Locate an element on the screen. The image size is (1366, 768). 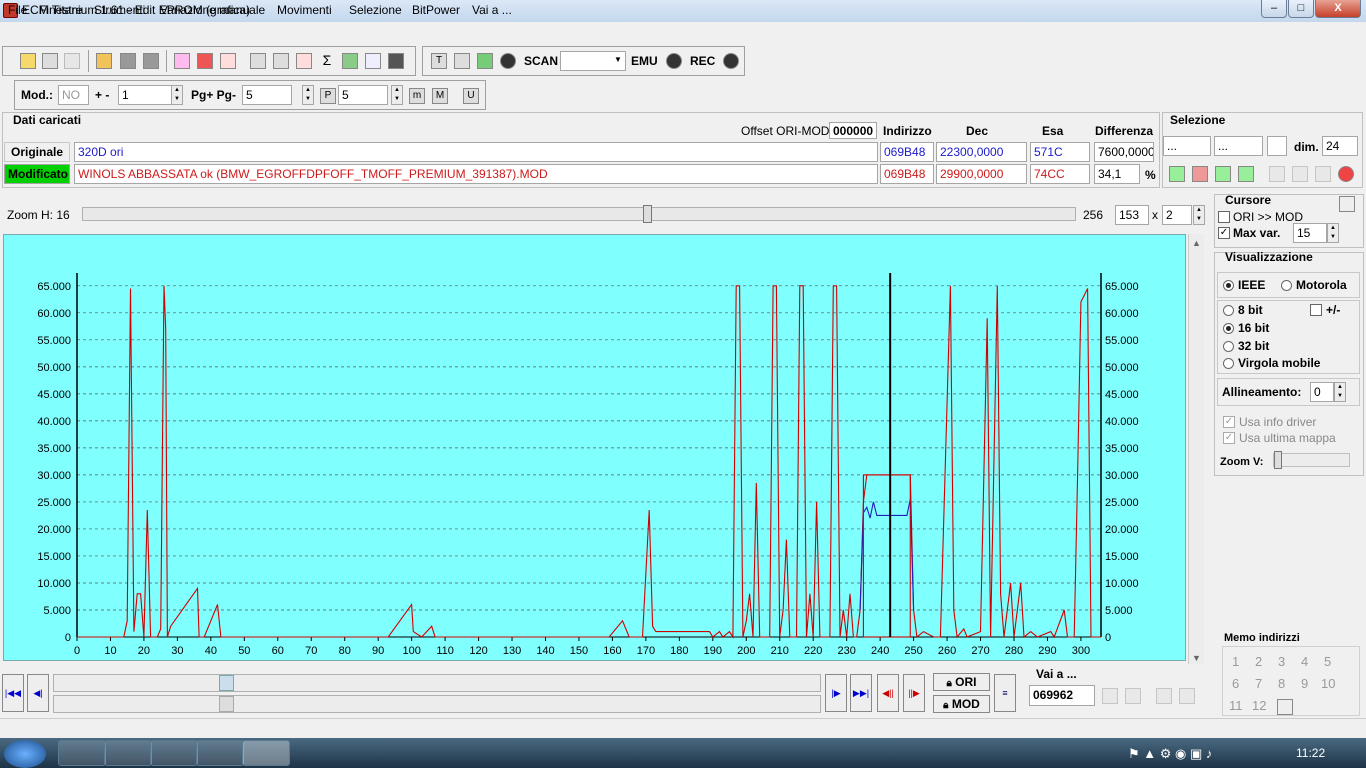
menu-selezione: Selezione is located at coordinates (375, 10).